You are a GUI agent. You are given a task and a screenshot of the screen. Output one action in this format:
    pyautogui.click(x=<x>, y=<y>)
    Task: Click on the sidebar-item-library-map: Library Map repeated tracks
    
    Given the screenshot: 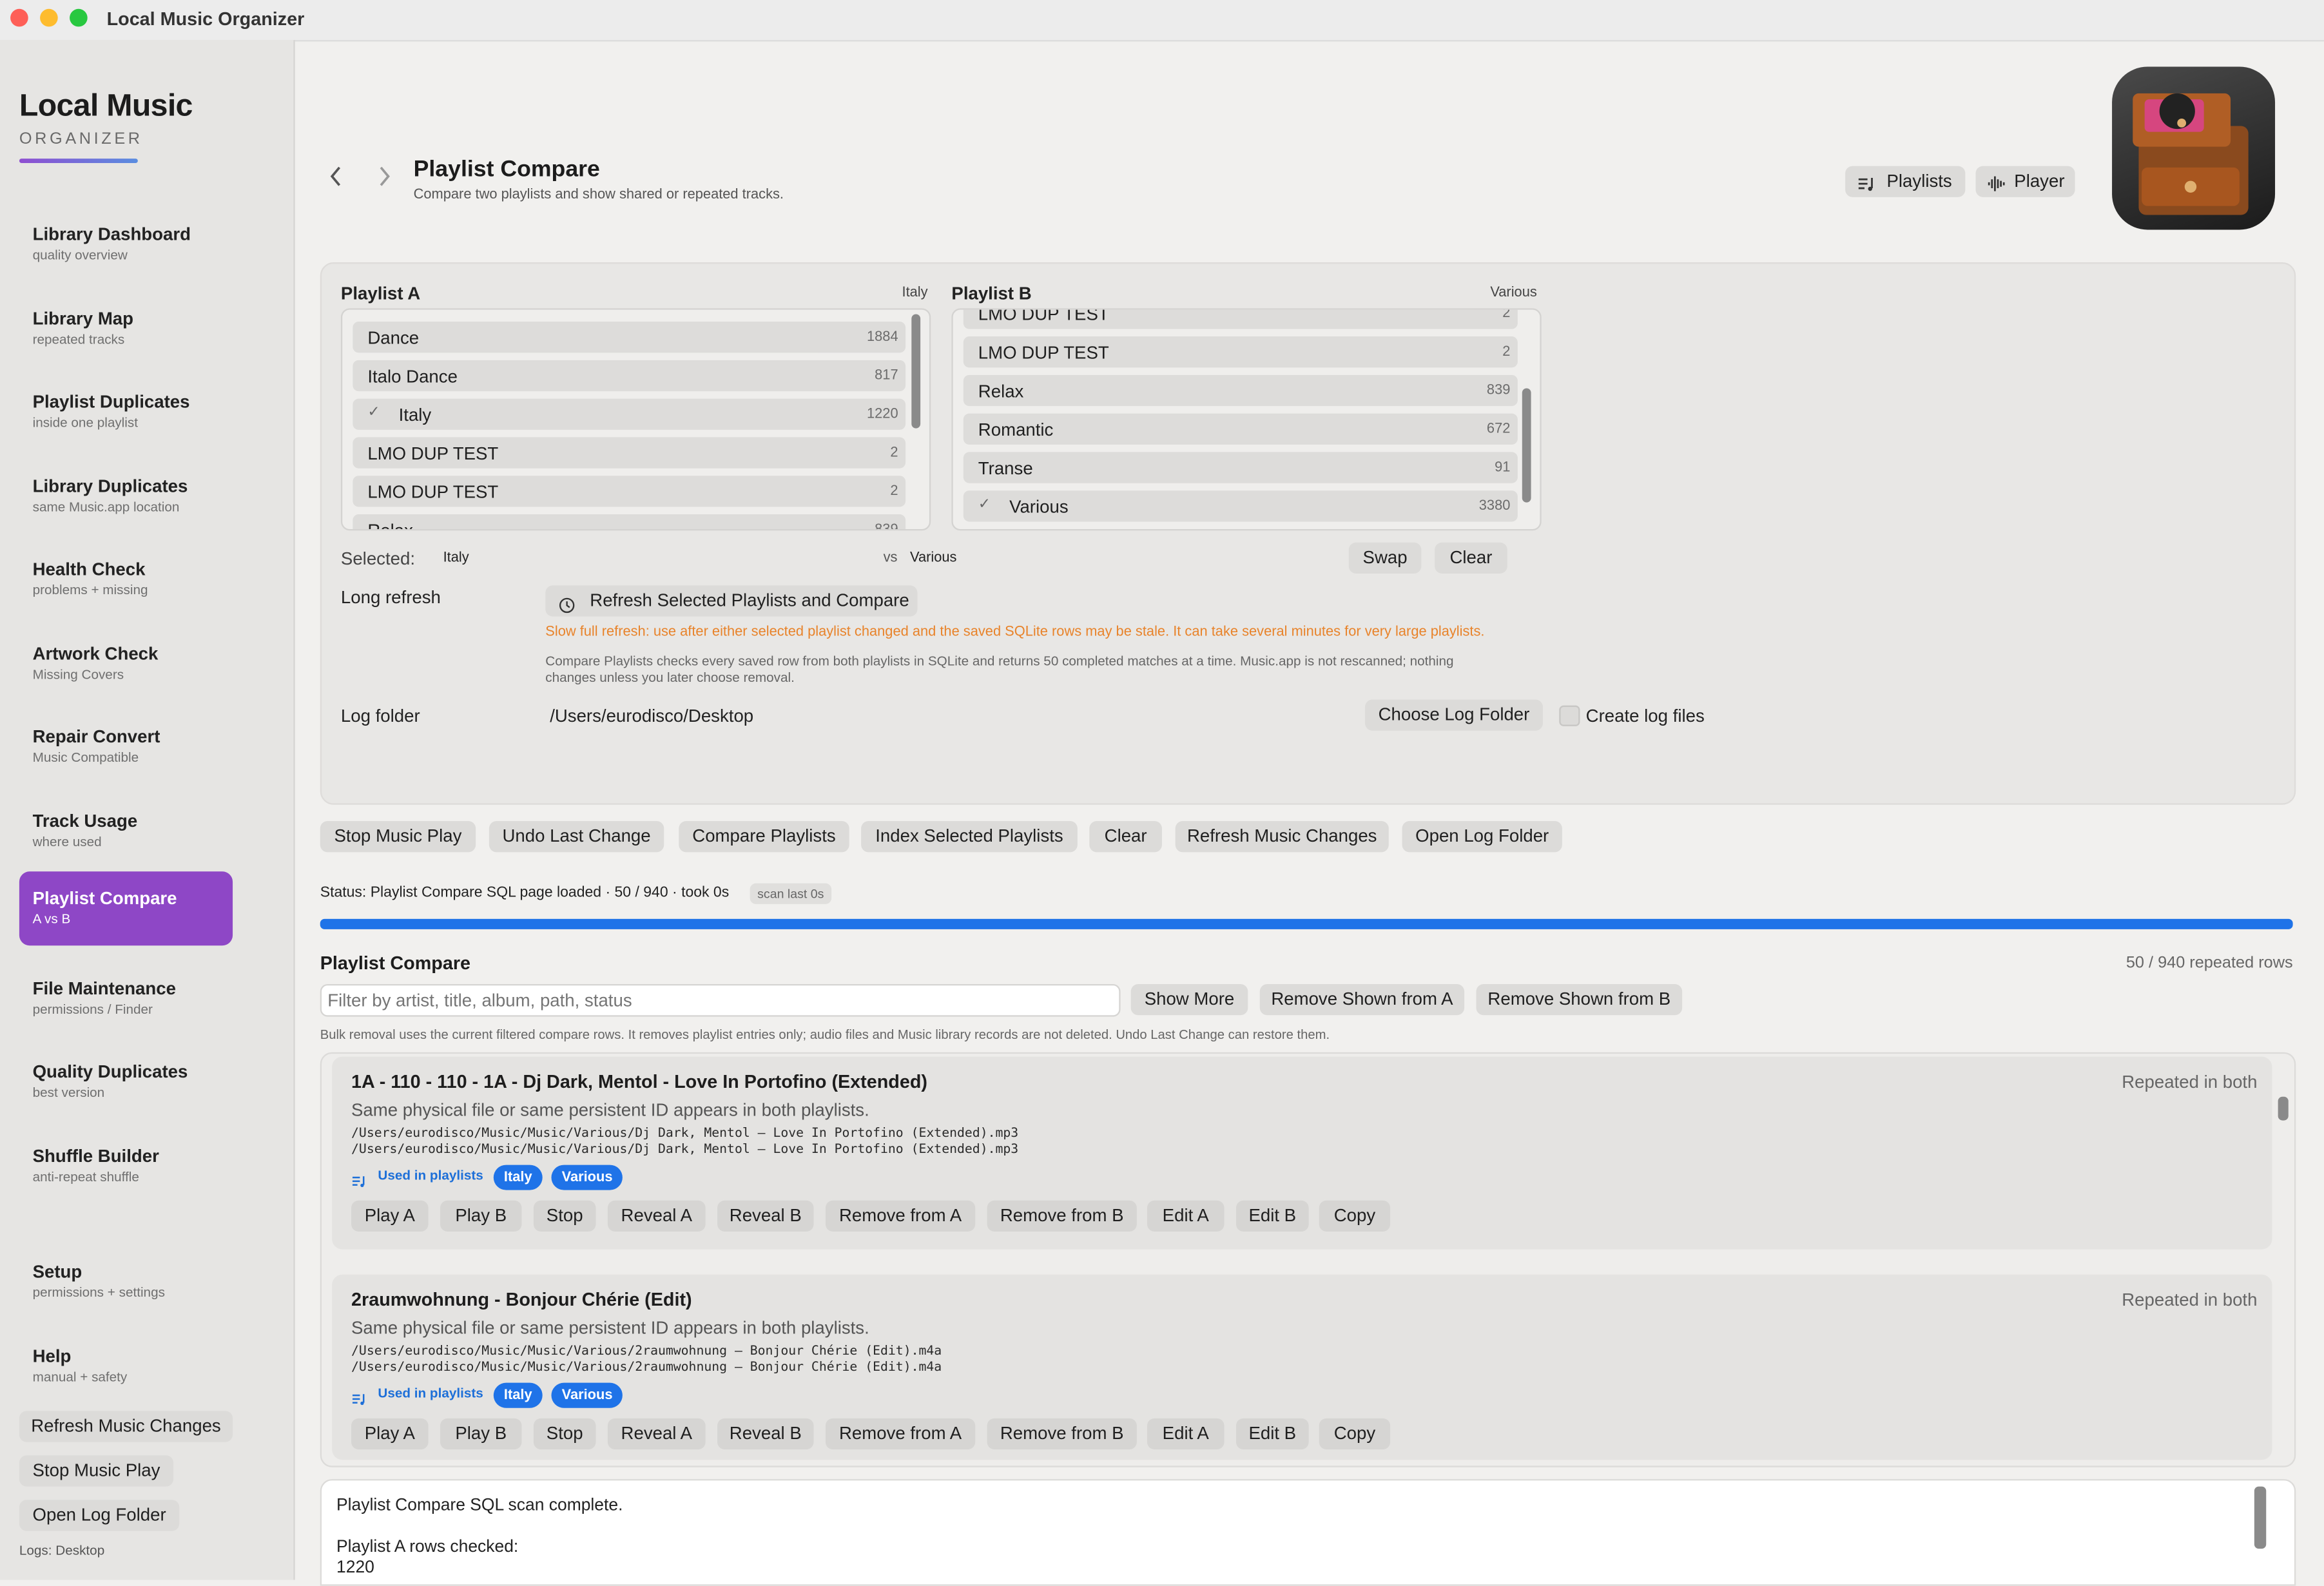 What is the action you would take?
    pyautogui.click(x=126, y=329)
    